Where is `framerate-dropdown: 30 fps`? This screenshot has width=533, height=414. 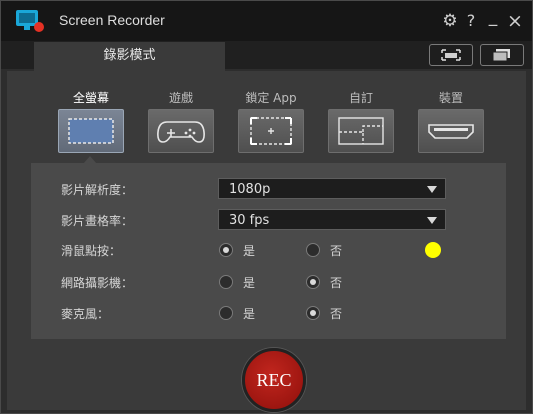
framerate-dropdown: 30 fps is located at coordinates (332, 219).